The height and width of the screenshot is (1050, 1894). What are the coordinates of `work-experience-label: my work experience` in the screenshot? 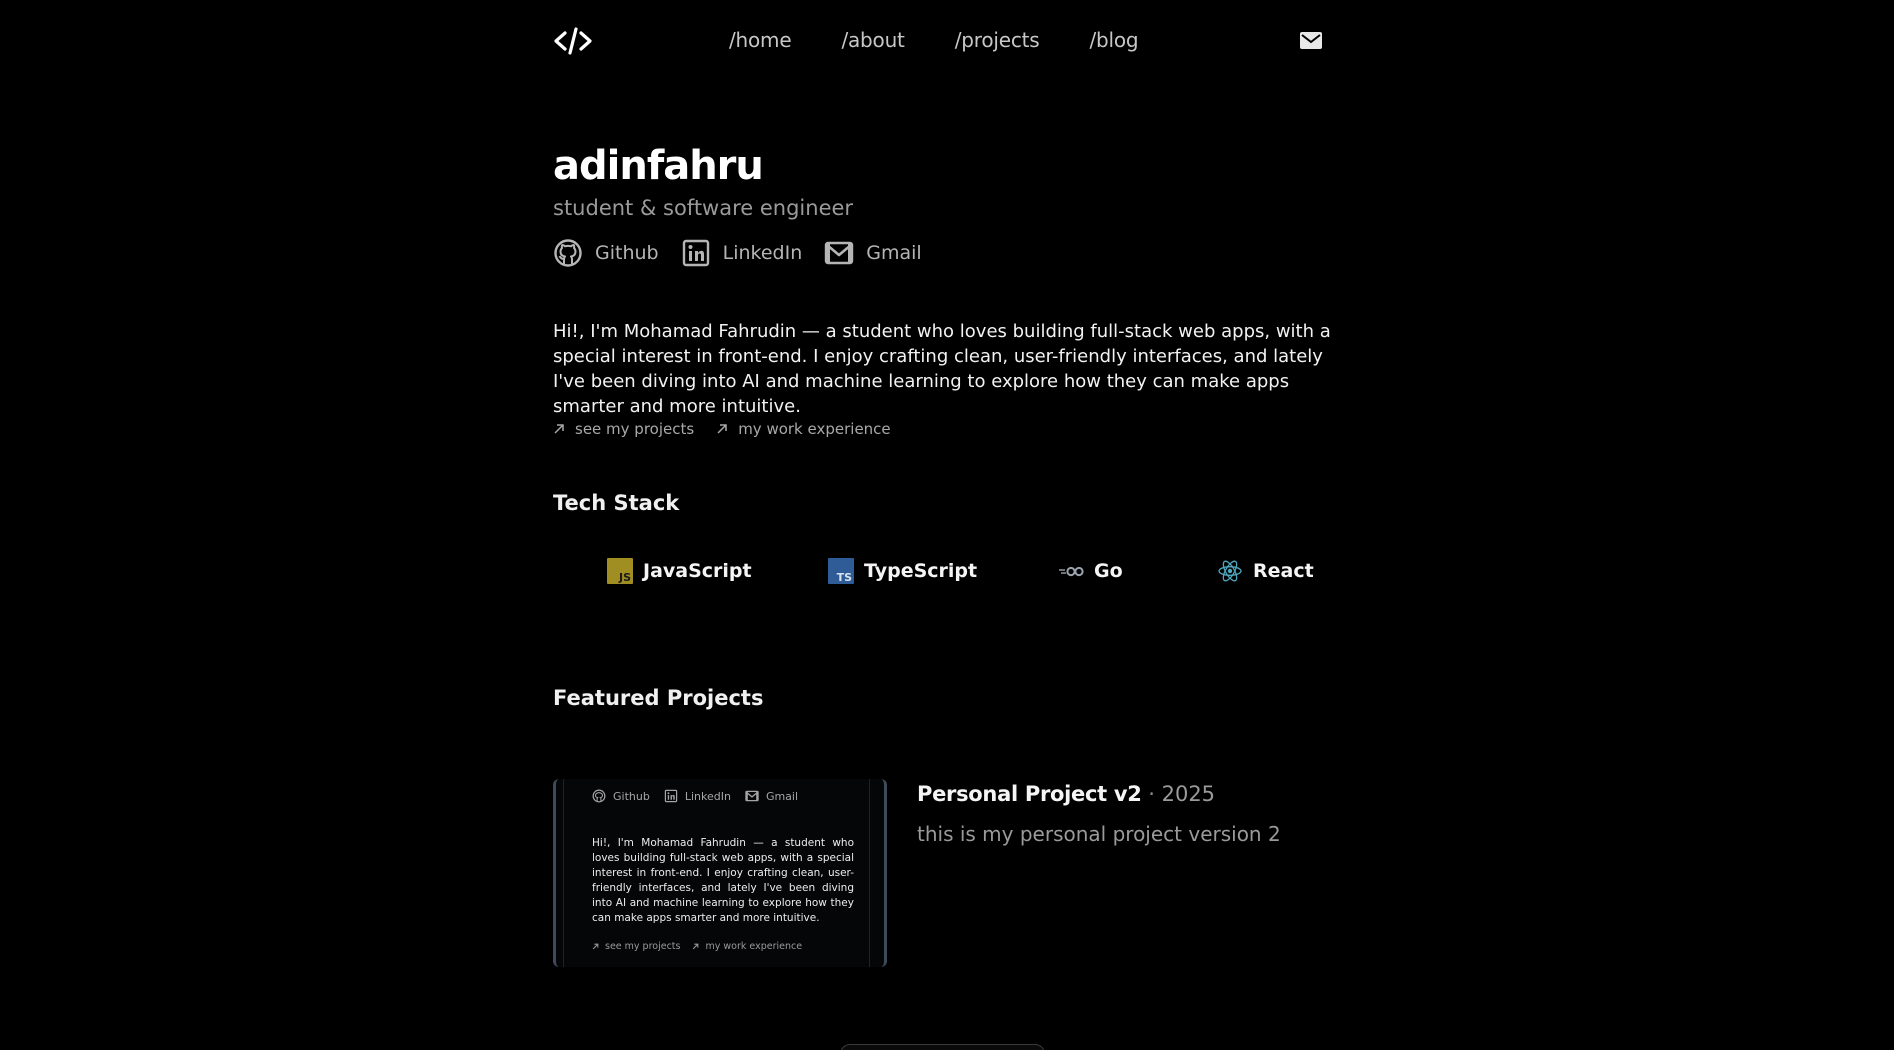 It's located at (814, 429).